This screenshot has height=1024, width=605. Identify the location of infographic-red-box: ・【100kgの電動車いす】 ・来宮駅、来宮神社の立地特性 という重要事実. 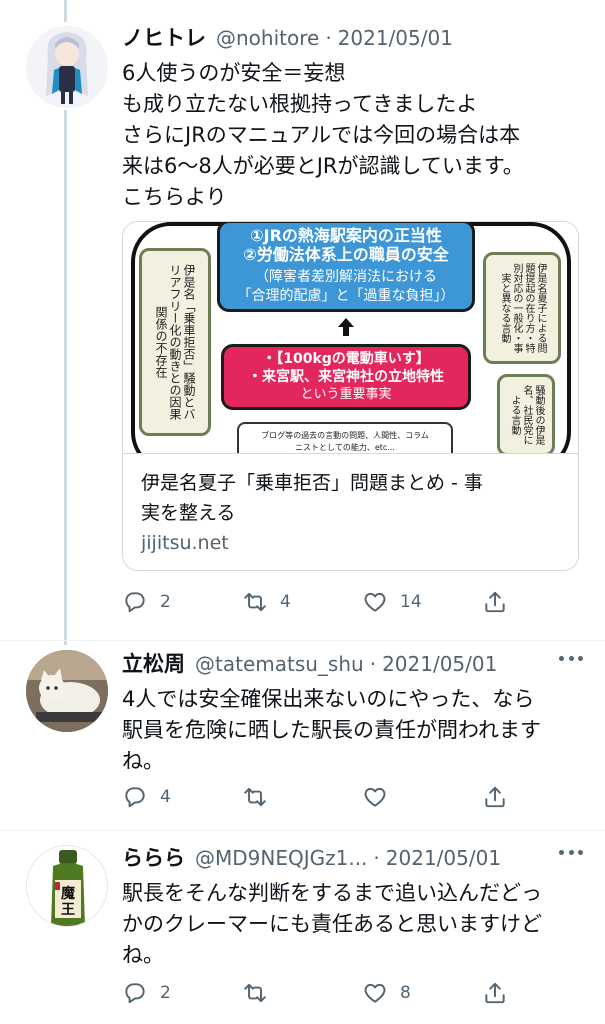
(346, 377).